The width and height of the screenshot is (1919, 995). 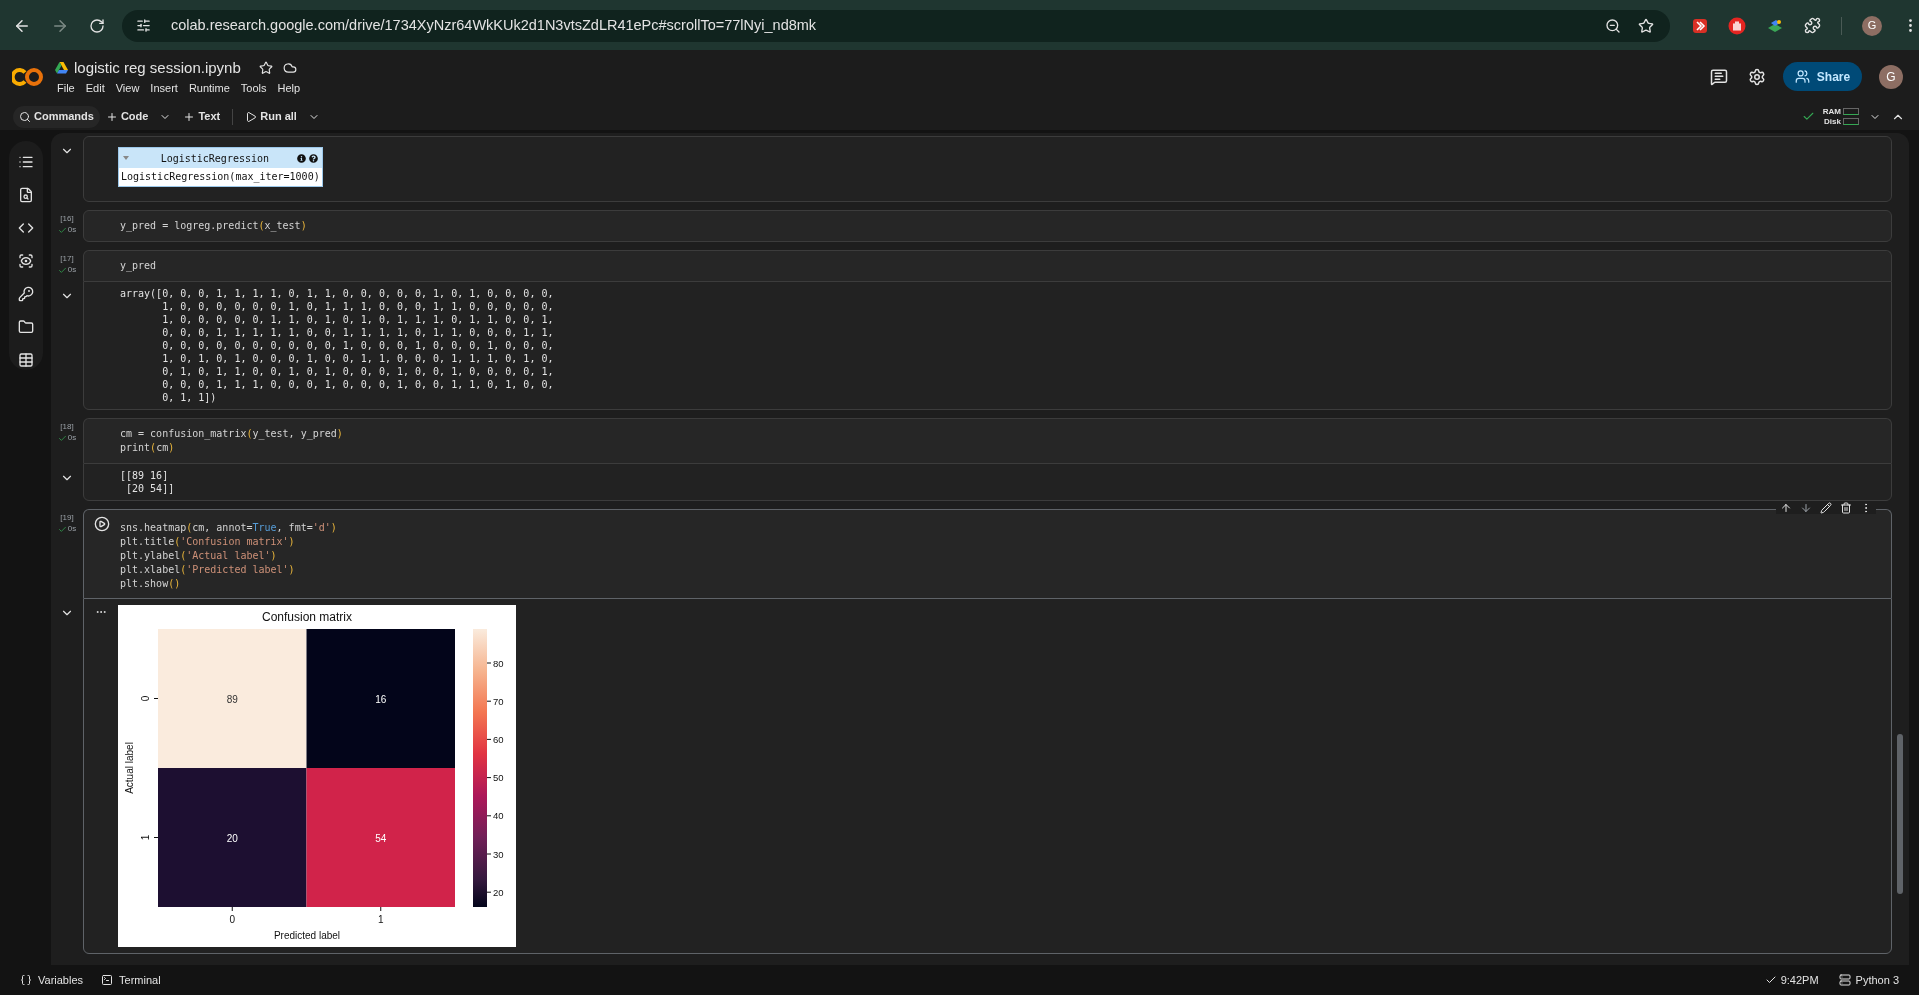 I want to click on chart-title: Confusion matrix, so click(x=307, y=617).